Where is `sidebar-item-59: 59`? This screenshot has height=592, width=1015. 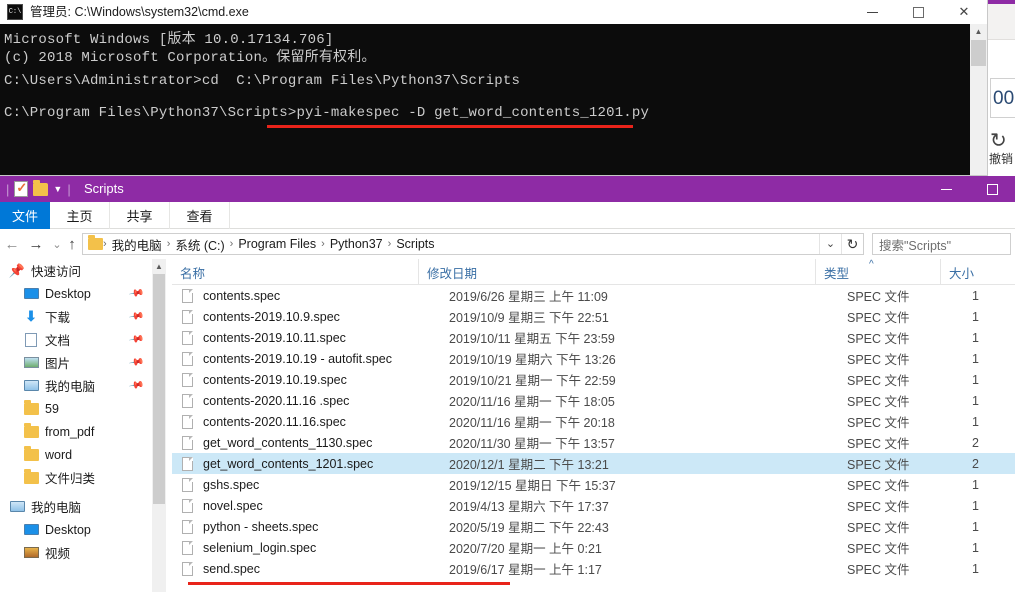
sidebar-item-59: 59 is located at coordinates (75, 408).